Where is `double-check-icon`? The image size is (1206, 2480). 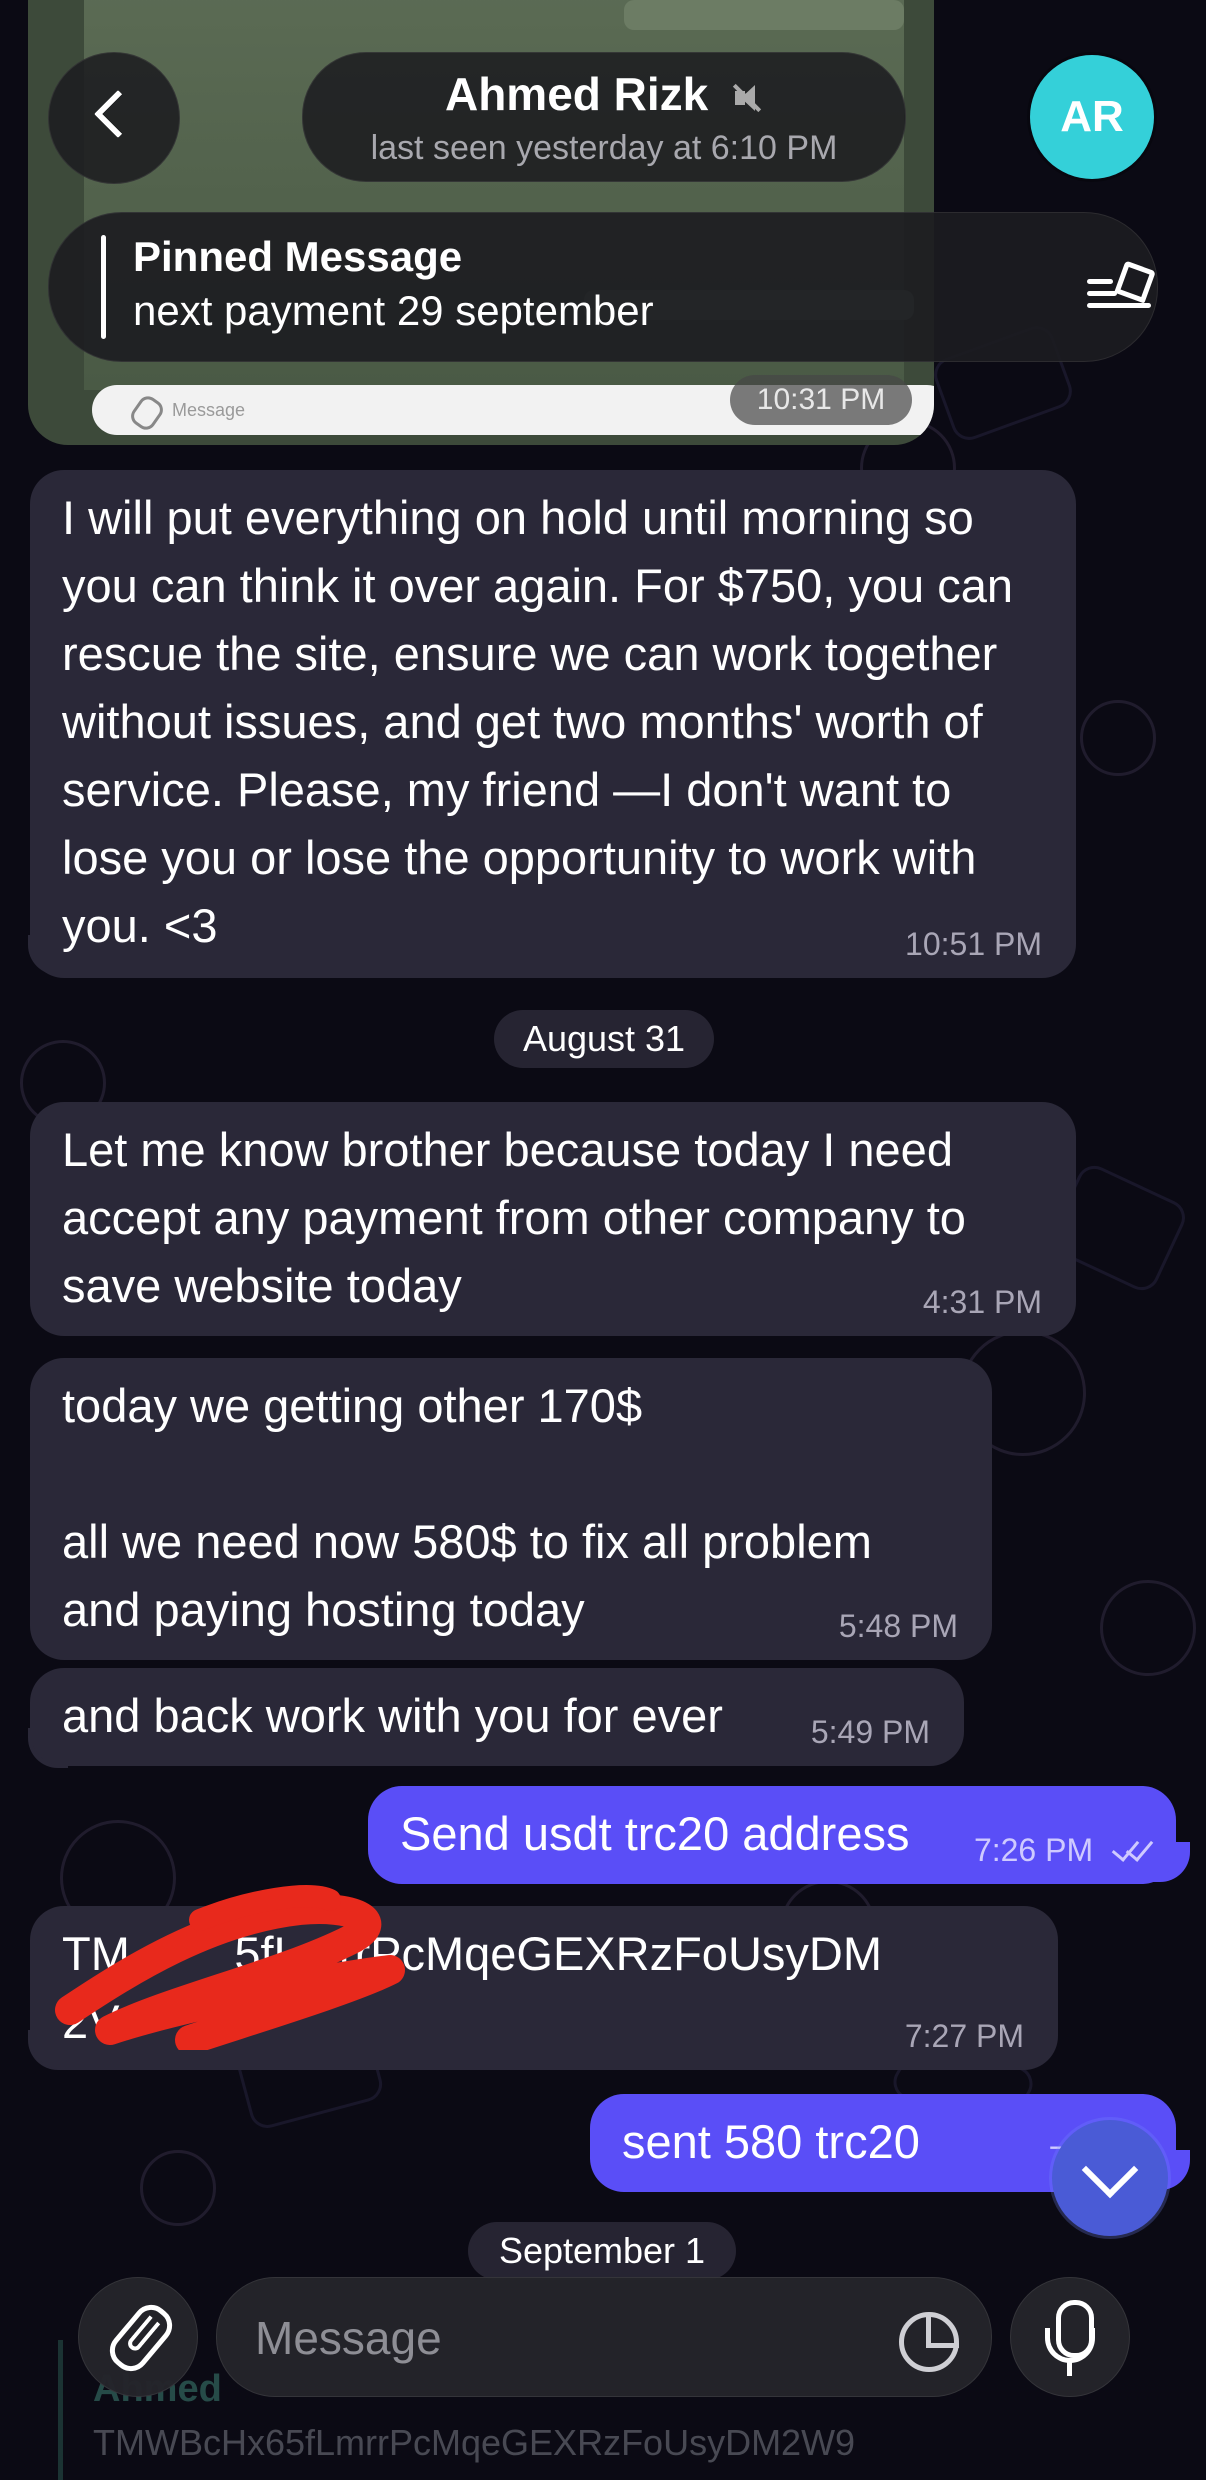 double-check-icon is located at coordinates (1132, 1848).